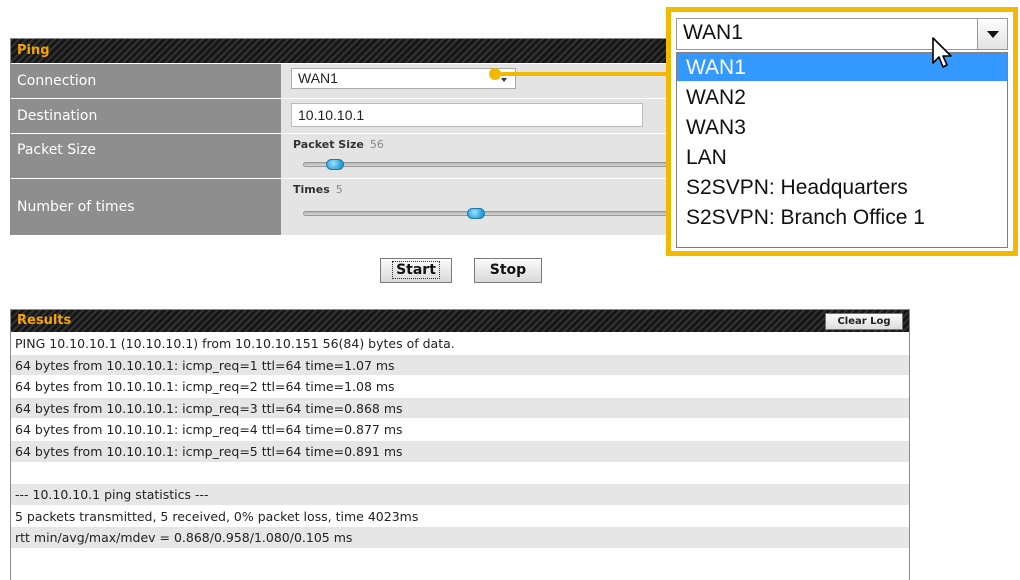 Image resolution: width=1020 pixels, height=580 pixels. I want to click on connection-row: Connection WAN1, so click(355, 80).